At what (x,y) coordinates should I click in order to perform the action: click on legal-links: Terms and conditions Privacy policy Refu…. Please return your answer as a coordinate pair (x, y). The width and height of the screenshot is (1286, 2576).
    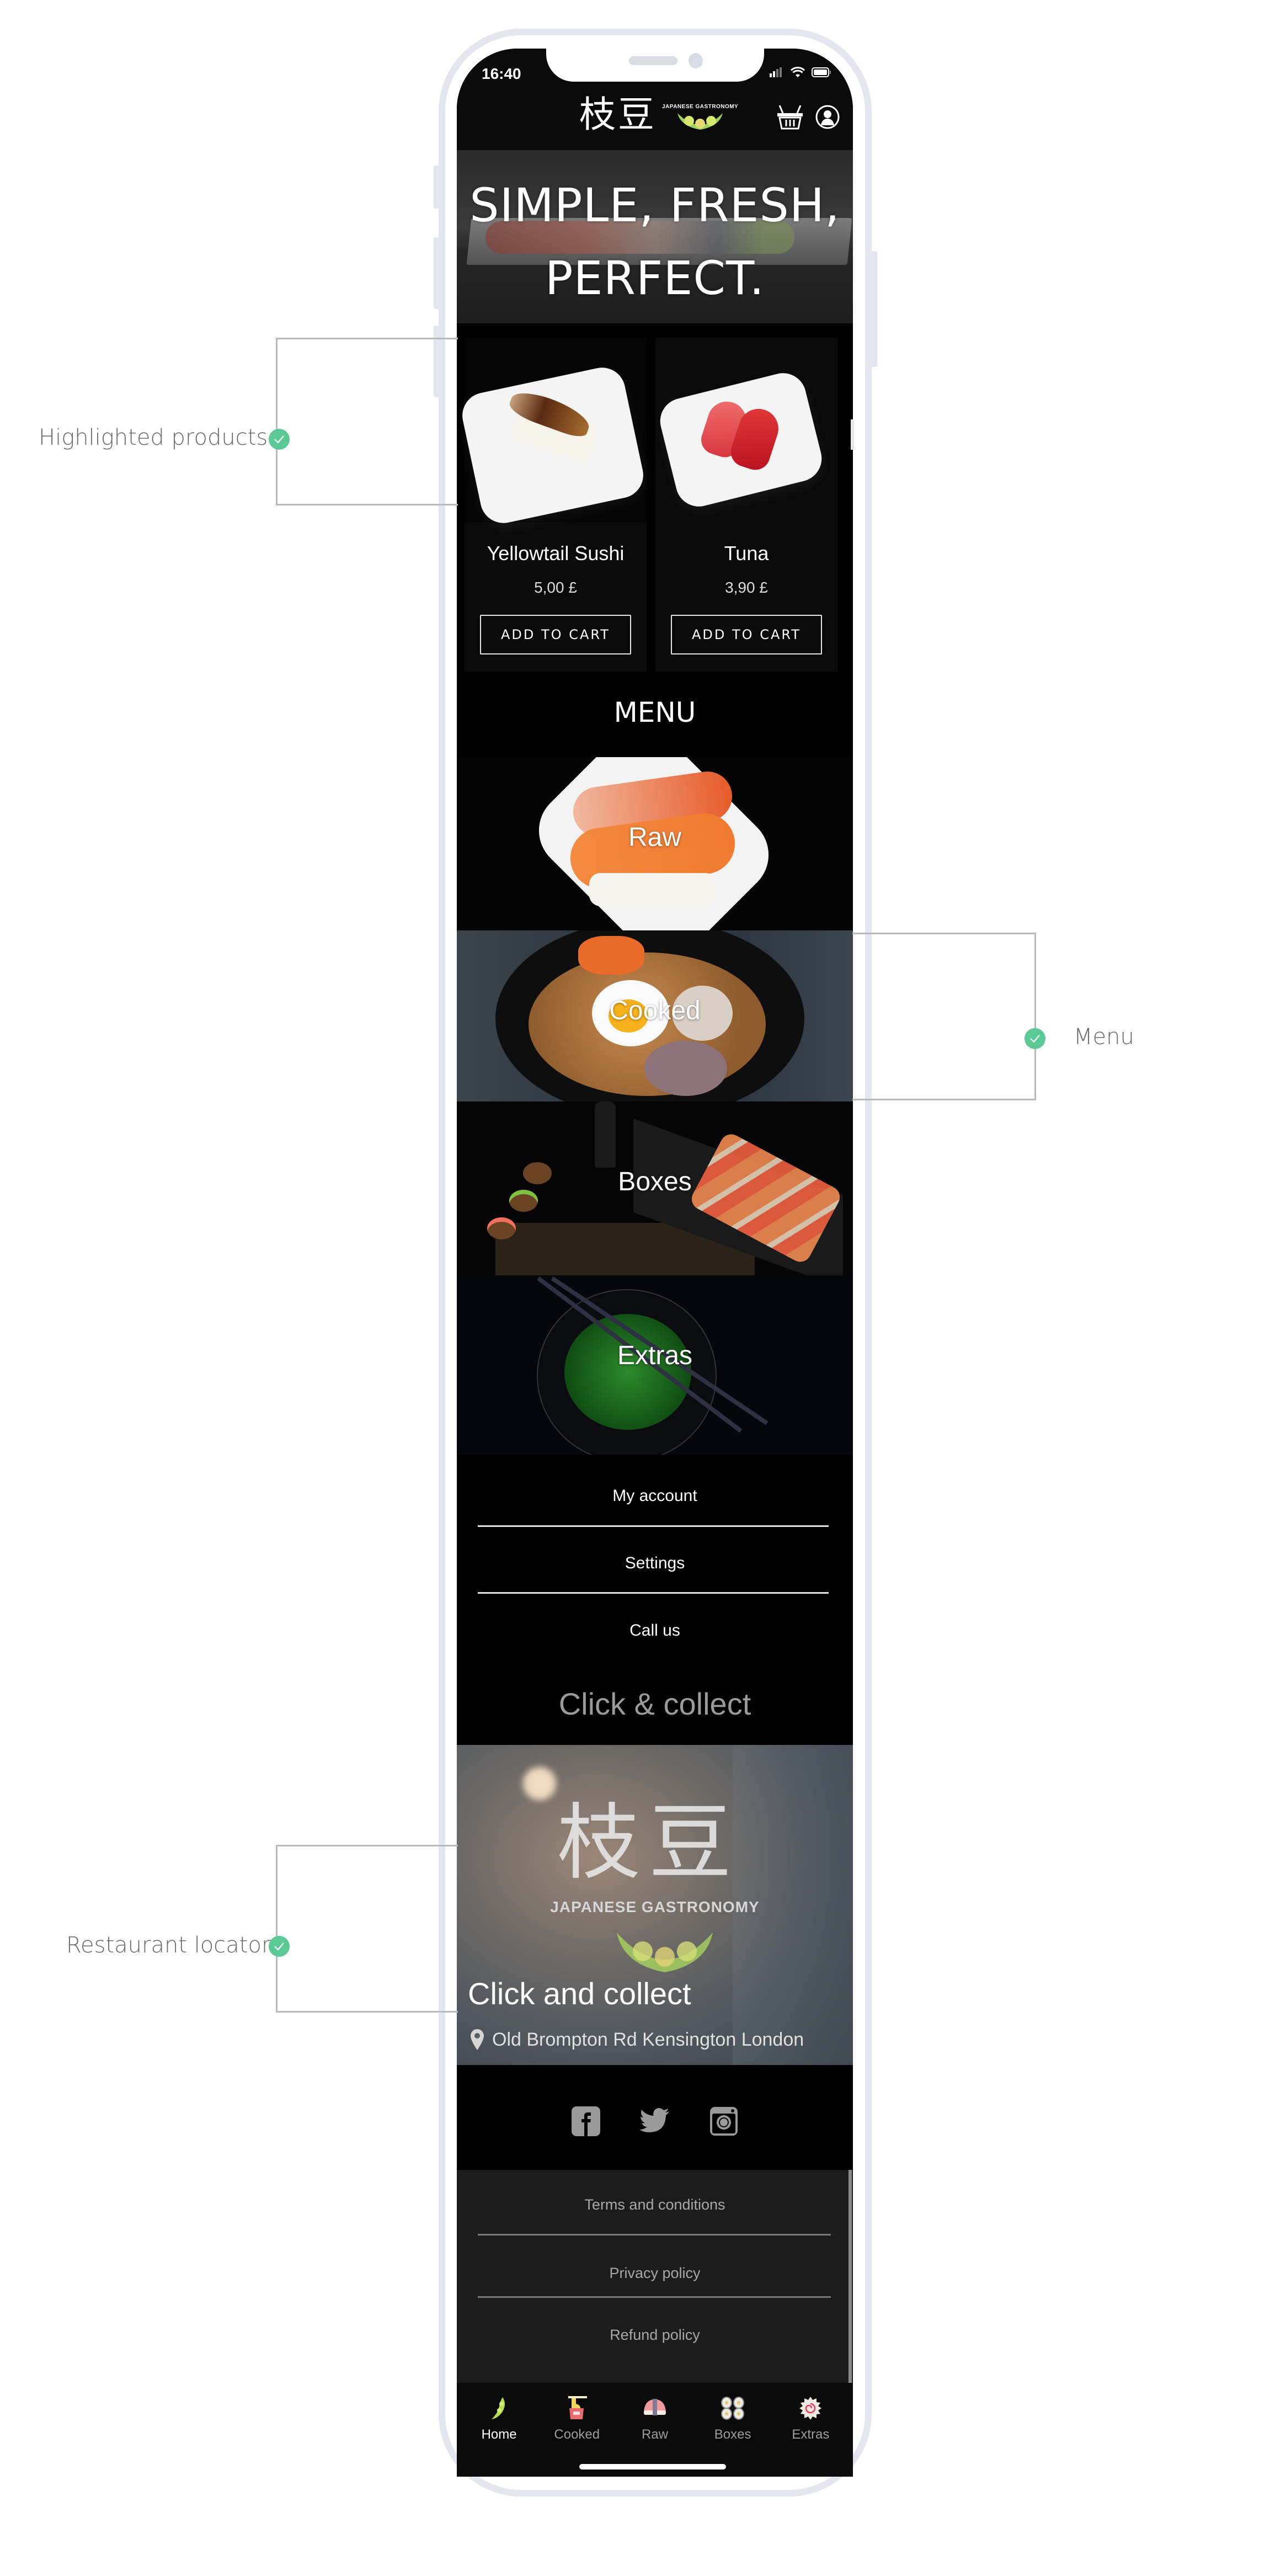
    Looking at the image, I should click on (655, 2277).